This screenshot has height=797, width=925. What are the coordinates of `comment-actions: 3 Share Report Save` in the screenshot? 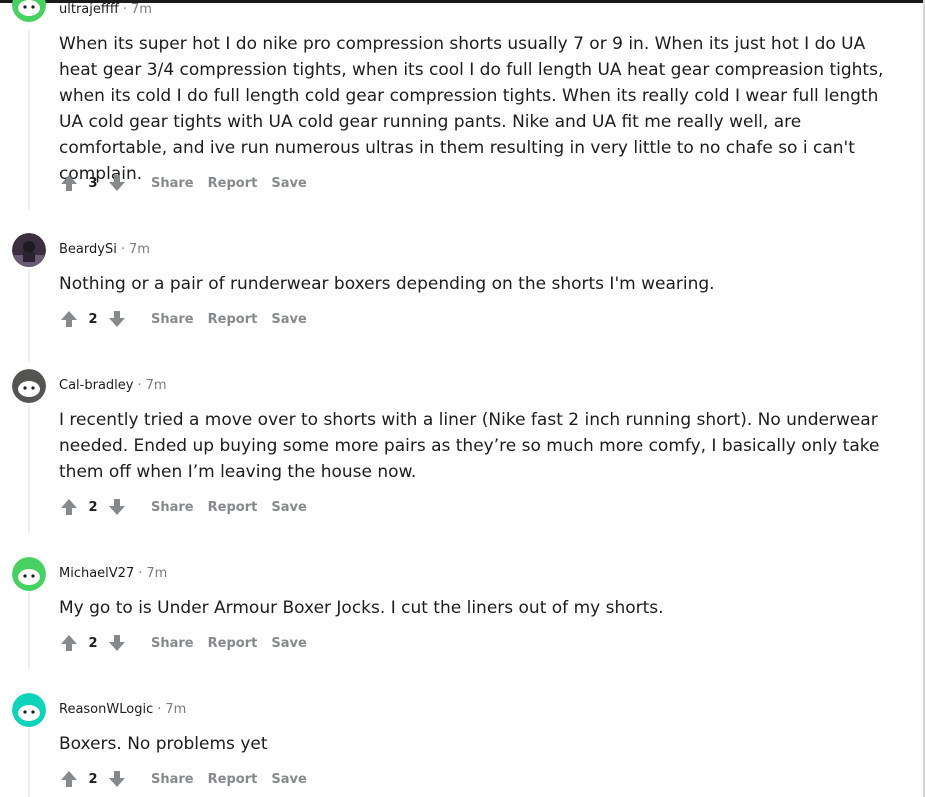 It's located at (183, 183).